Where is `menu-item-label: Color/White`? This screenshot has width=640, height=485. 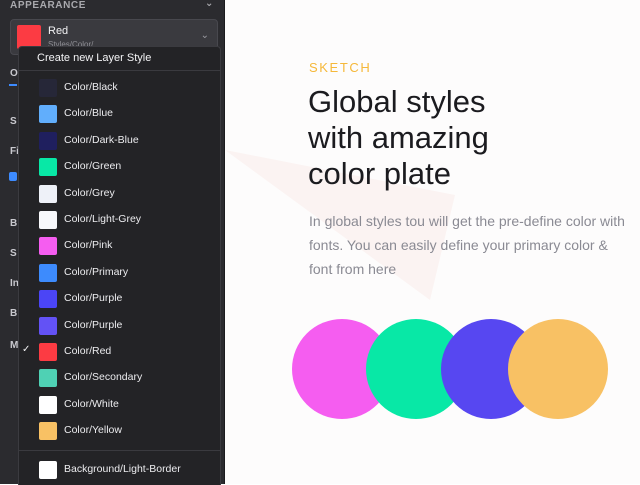 menu-item-label: Color/White is located at coordinates (91, 403).